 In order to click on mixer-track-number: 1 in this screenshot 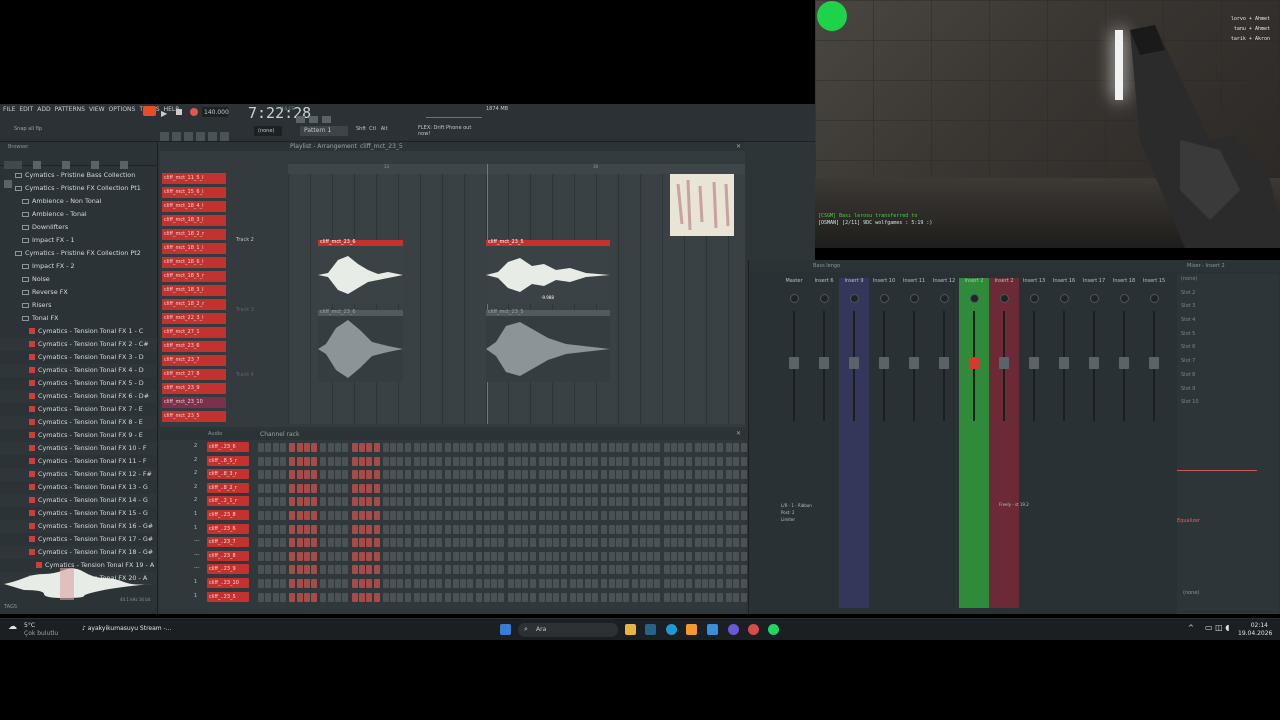, I will do `click(195, 514)`.